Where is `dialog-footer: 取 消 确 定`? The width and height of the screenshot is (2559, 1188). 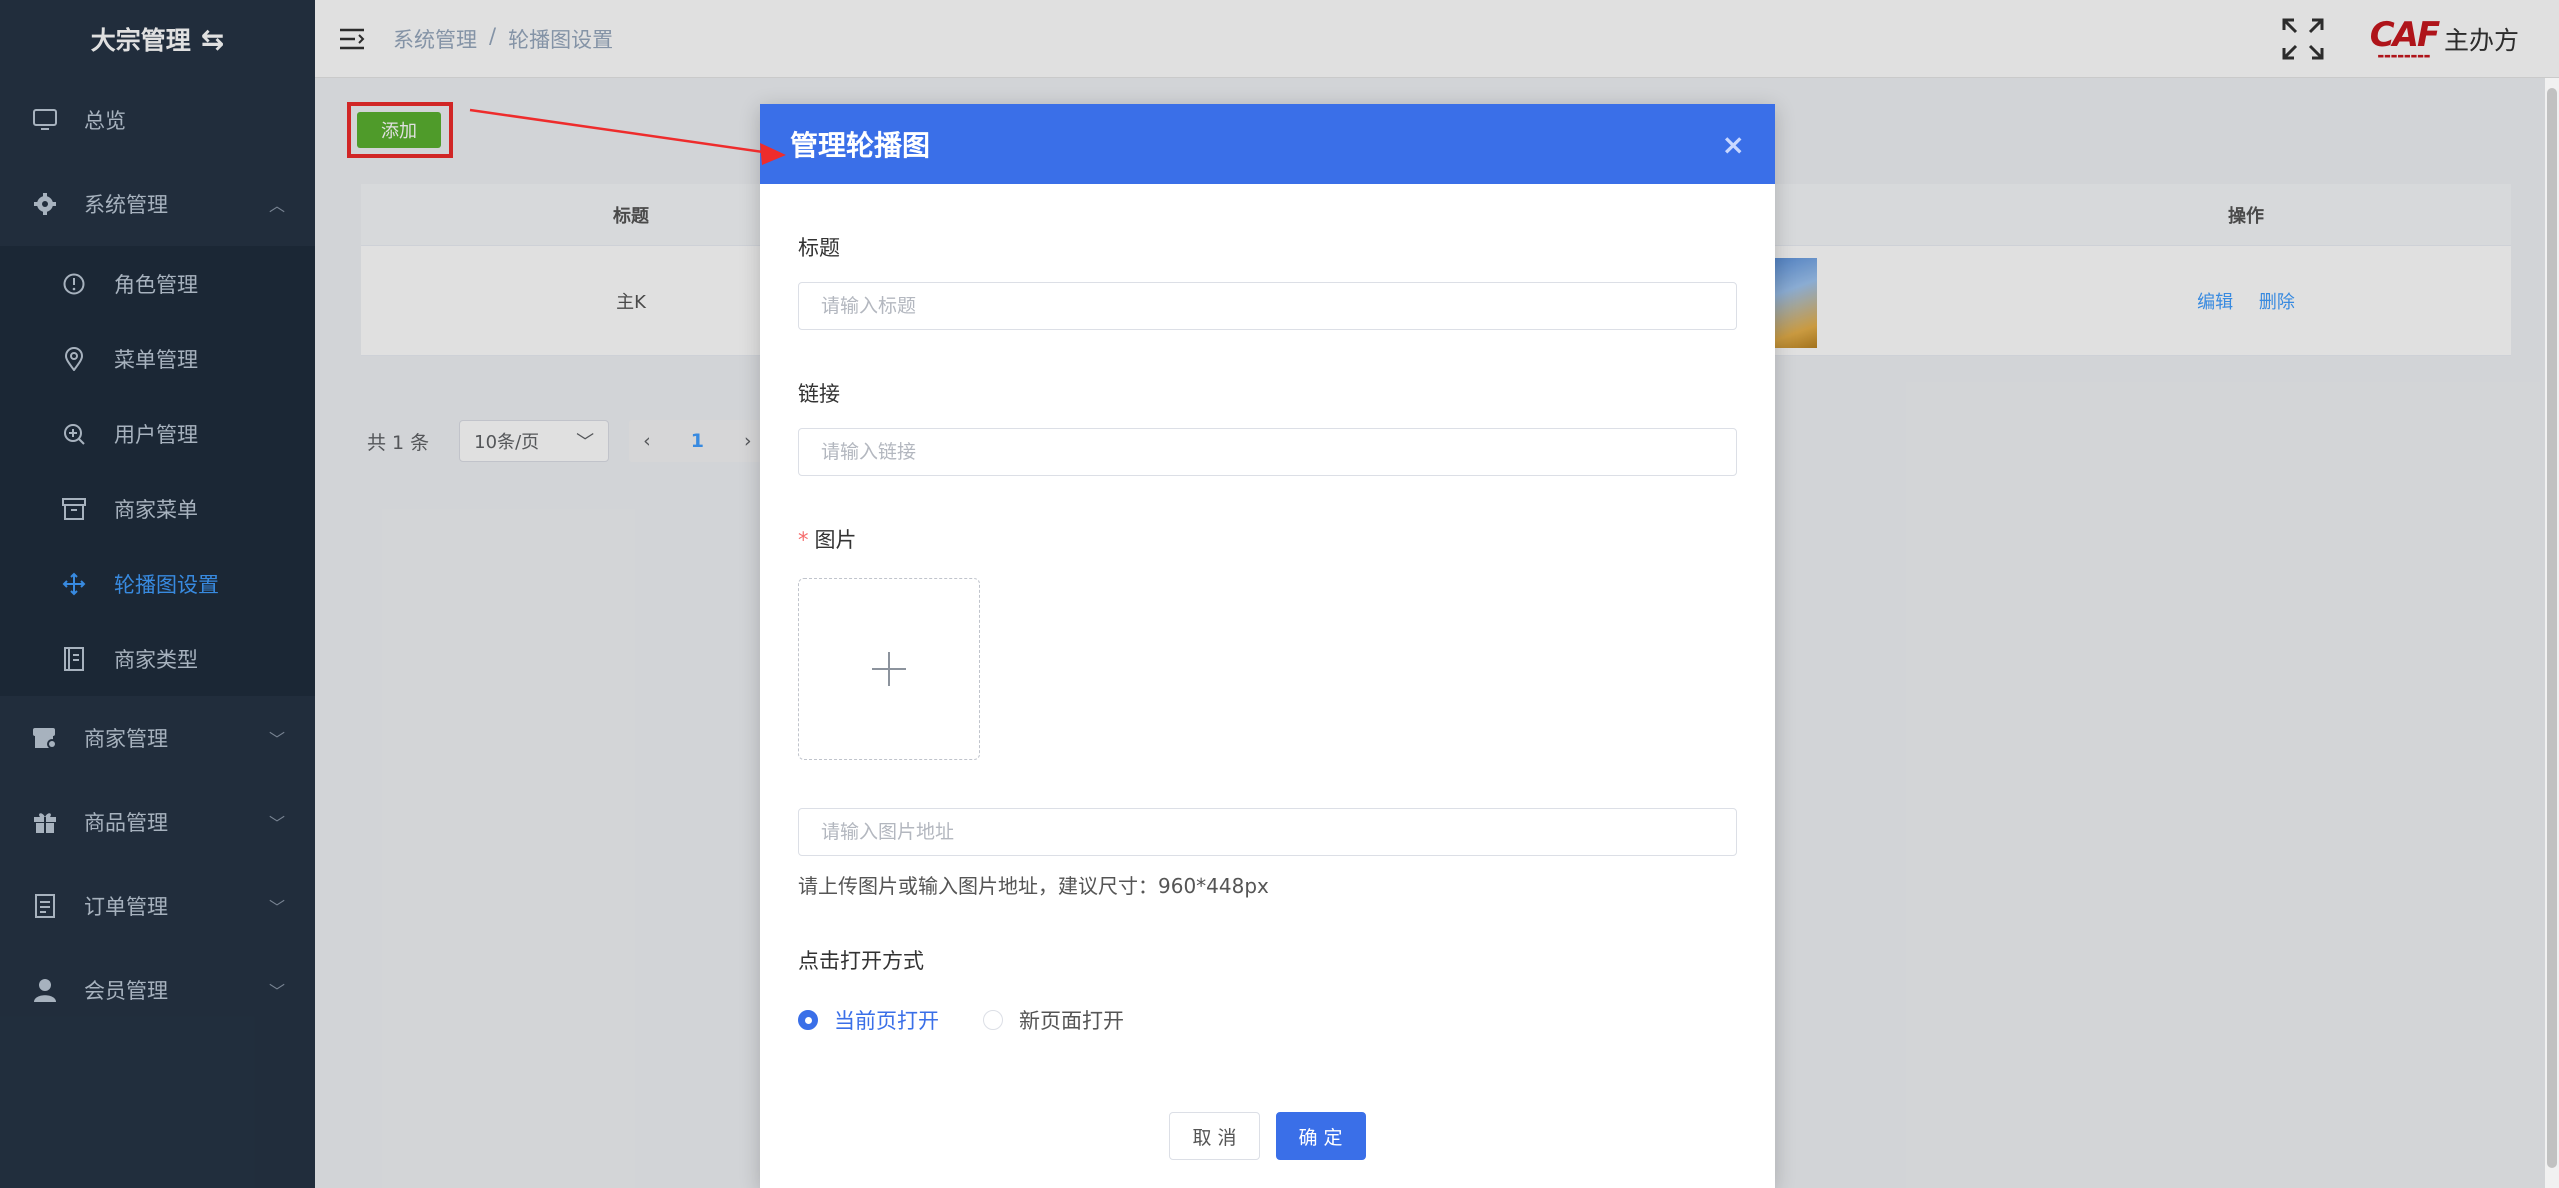 dialog-footer: 取 消 确 定 is located at coordinates (1267, 1136).